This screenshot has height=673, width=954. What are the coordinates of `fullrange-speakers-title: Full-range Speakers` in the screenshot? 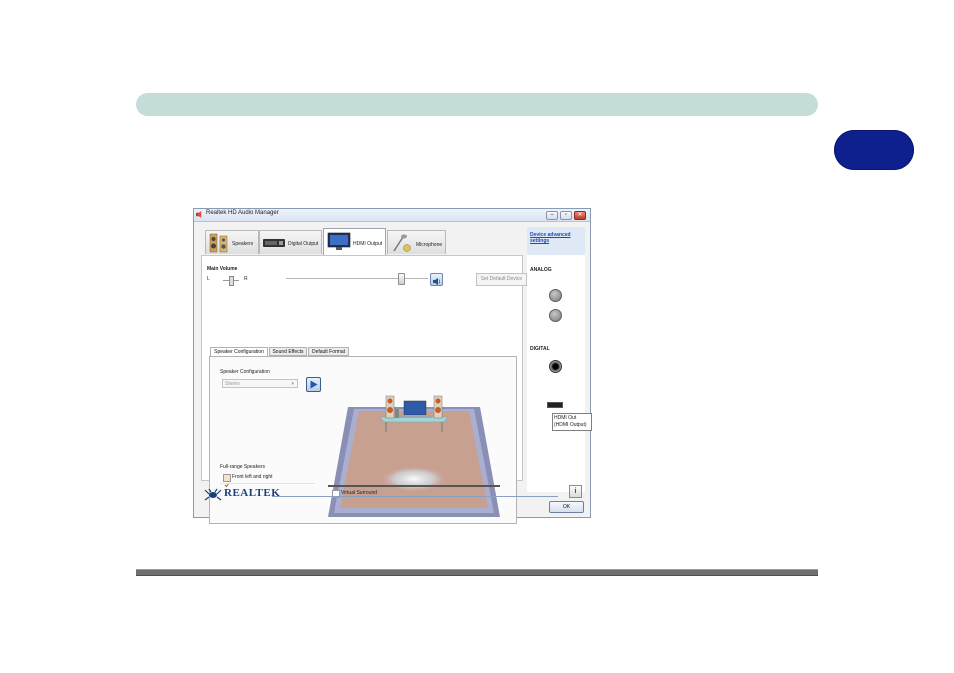 It's located at (243, 467).